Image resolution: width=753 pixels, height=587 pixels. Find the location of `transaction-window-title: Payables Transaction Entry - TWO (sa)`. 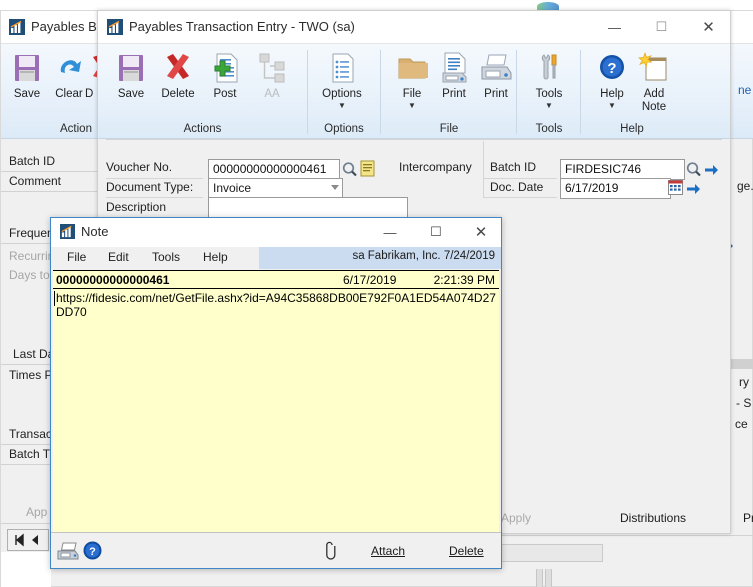

transaction-window-title: Payables Transaction Entry - TWO (sa) is located at coordinates (242, 26).